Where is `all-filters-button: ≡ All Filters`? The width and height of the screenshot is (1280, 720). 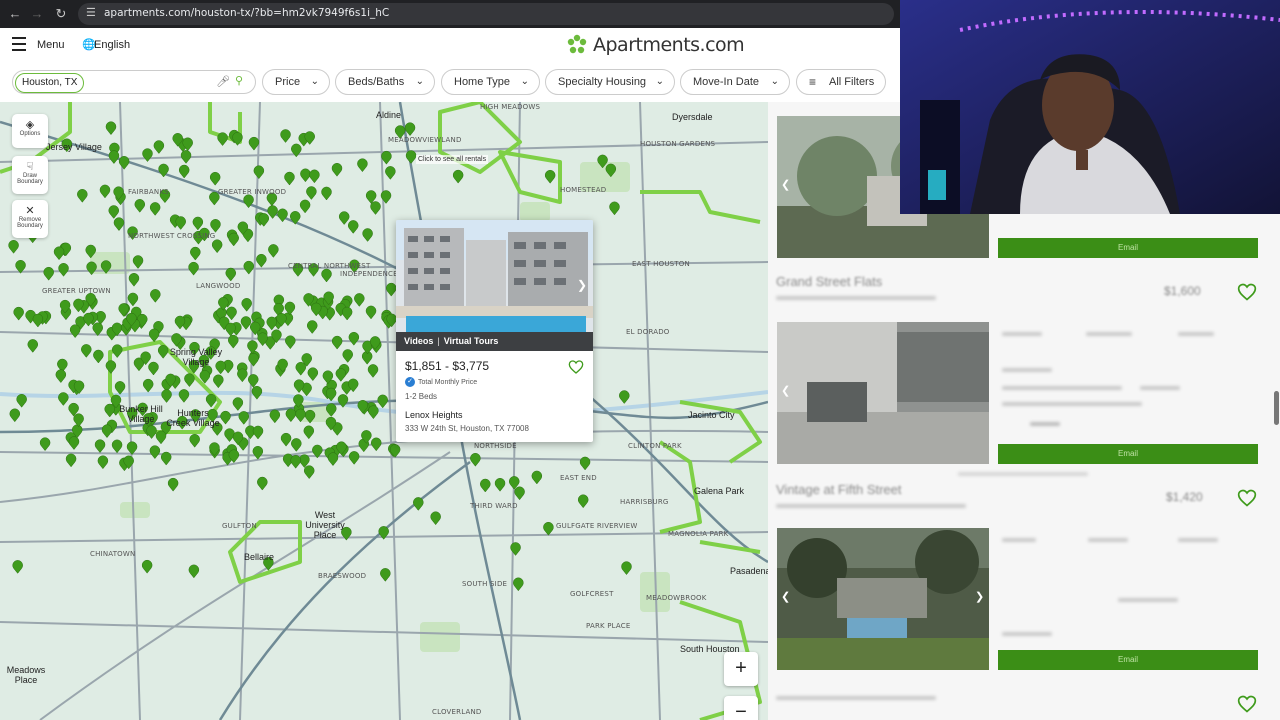 all-filters-button: ≡ All Filters is located at coordinates (841, 82).